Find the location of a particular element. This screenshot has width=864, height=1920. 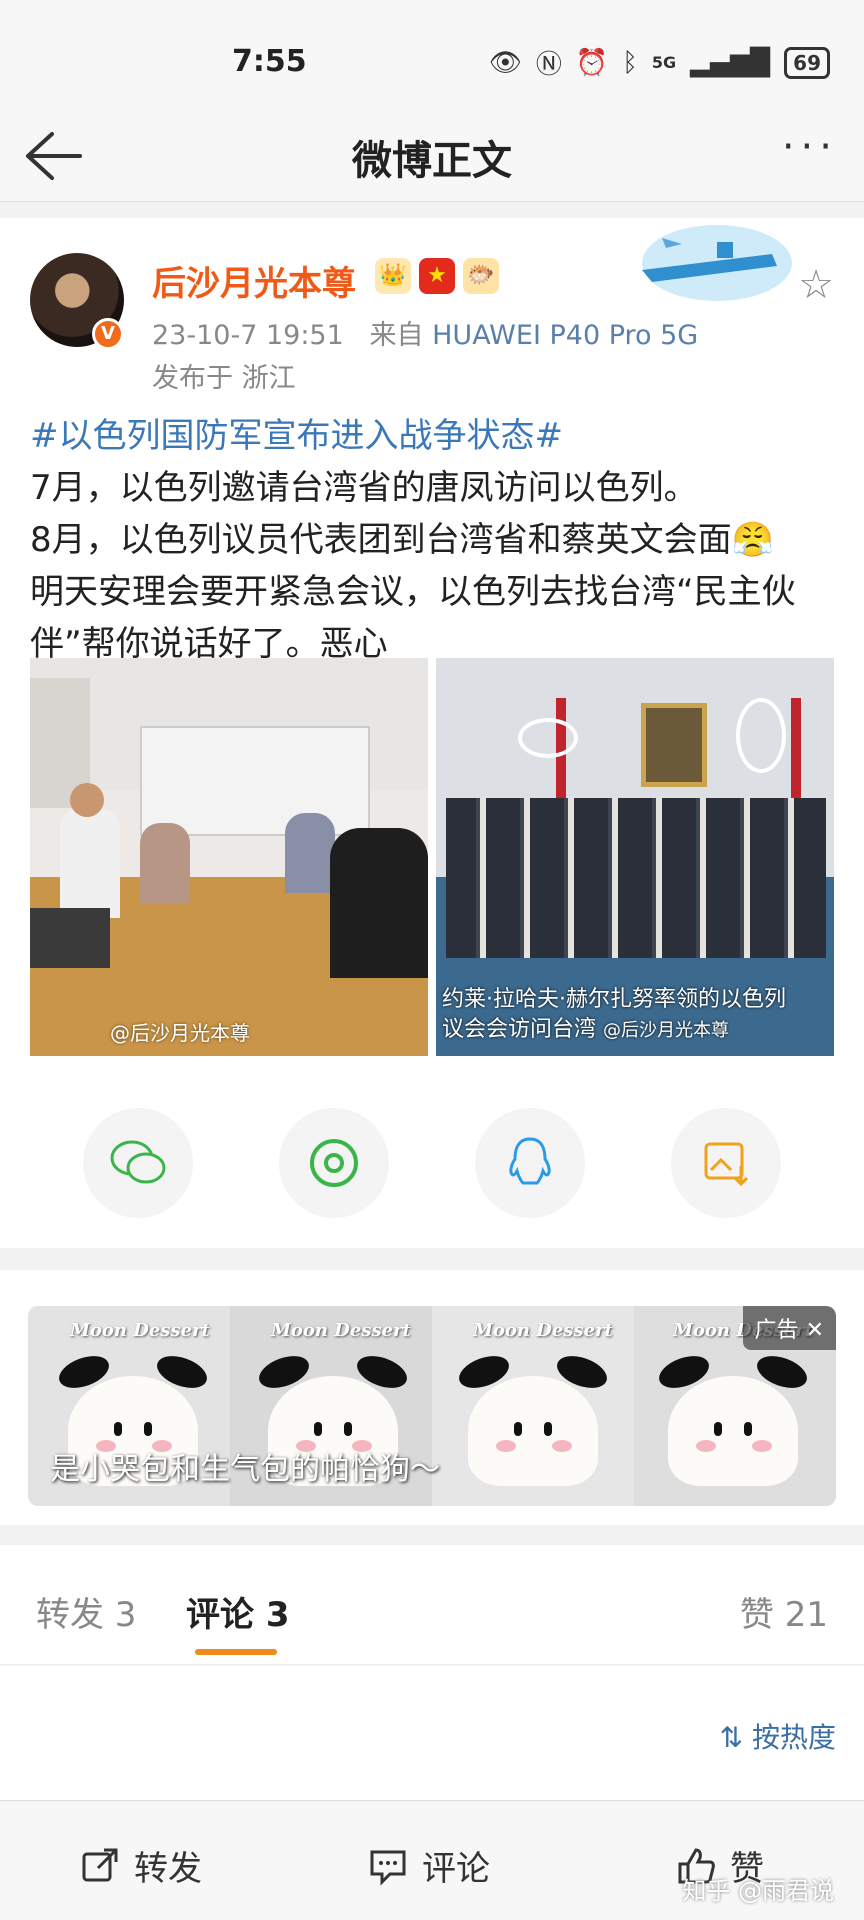

tab-like: 赞 21 is located at coordinates (784, 1611).